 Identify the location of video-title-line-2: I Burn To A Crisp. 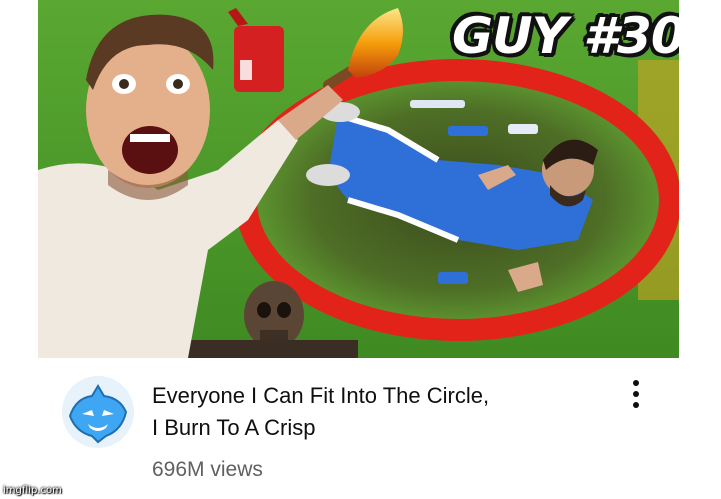
(234, 427).